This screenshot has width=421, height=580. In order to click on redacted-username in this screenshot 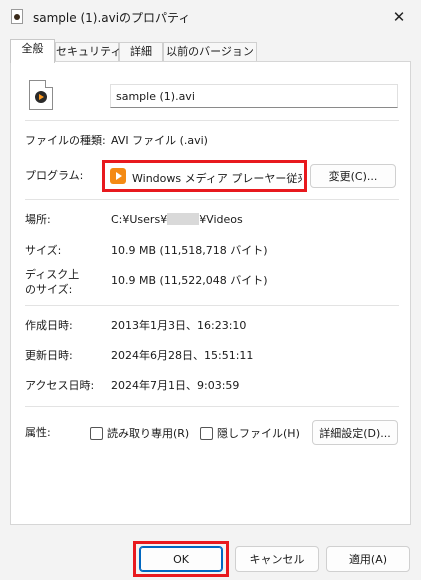, I will do `click(183, 219)`.